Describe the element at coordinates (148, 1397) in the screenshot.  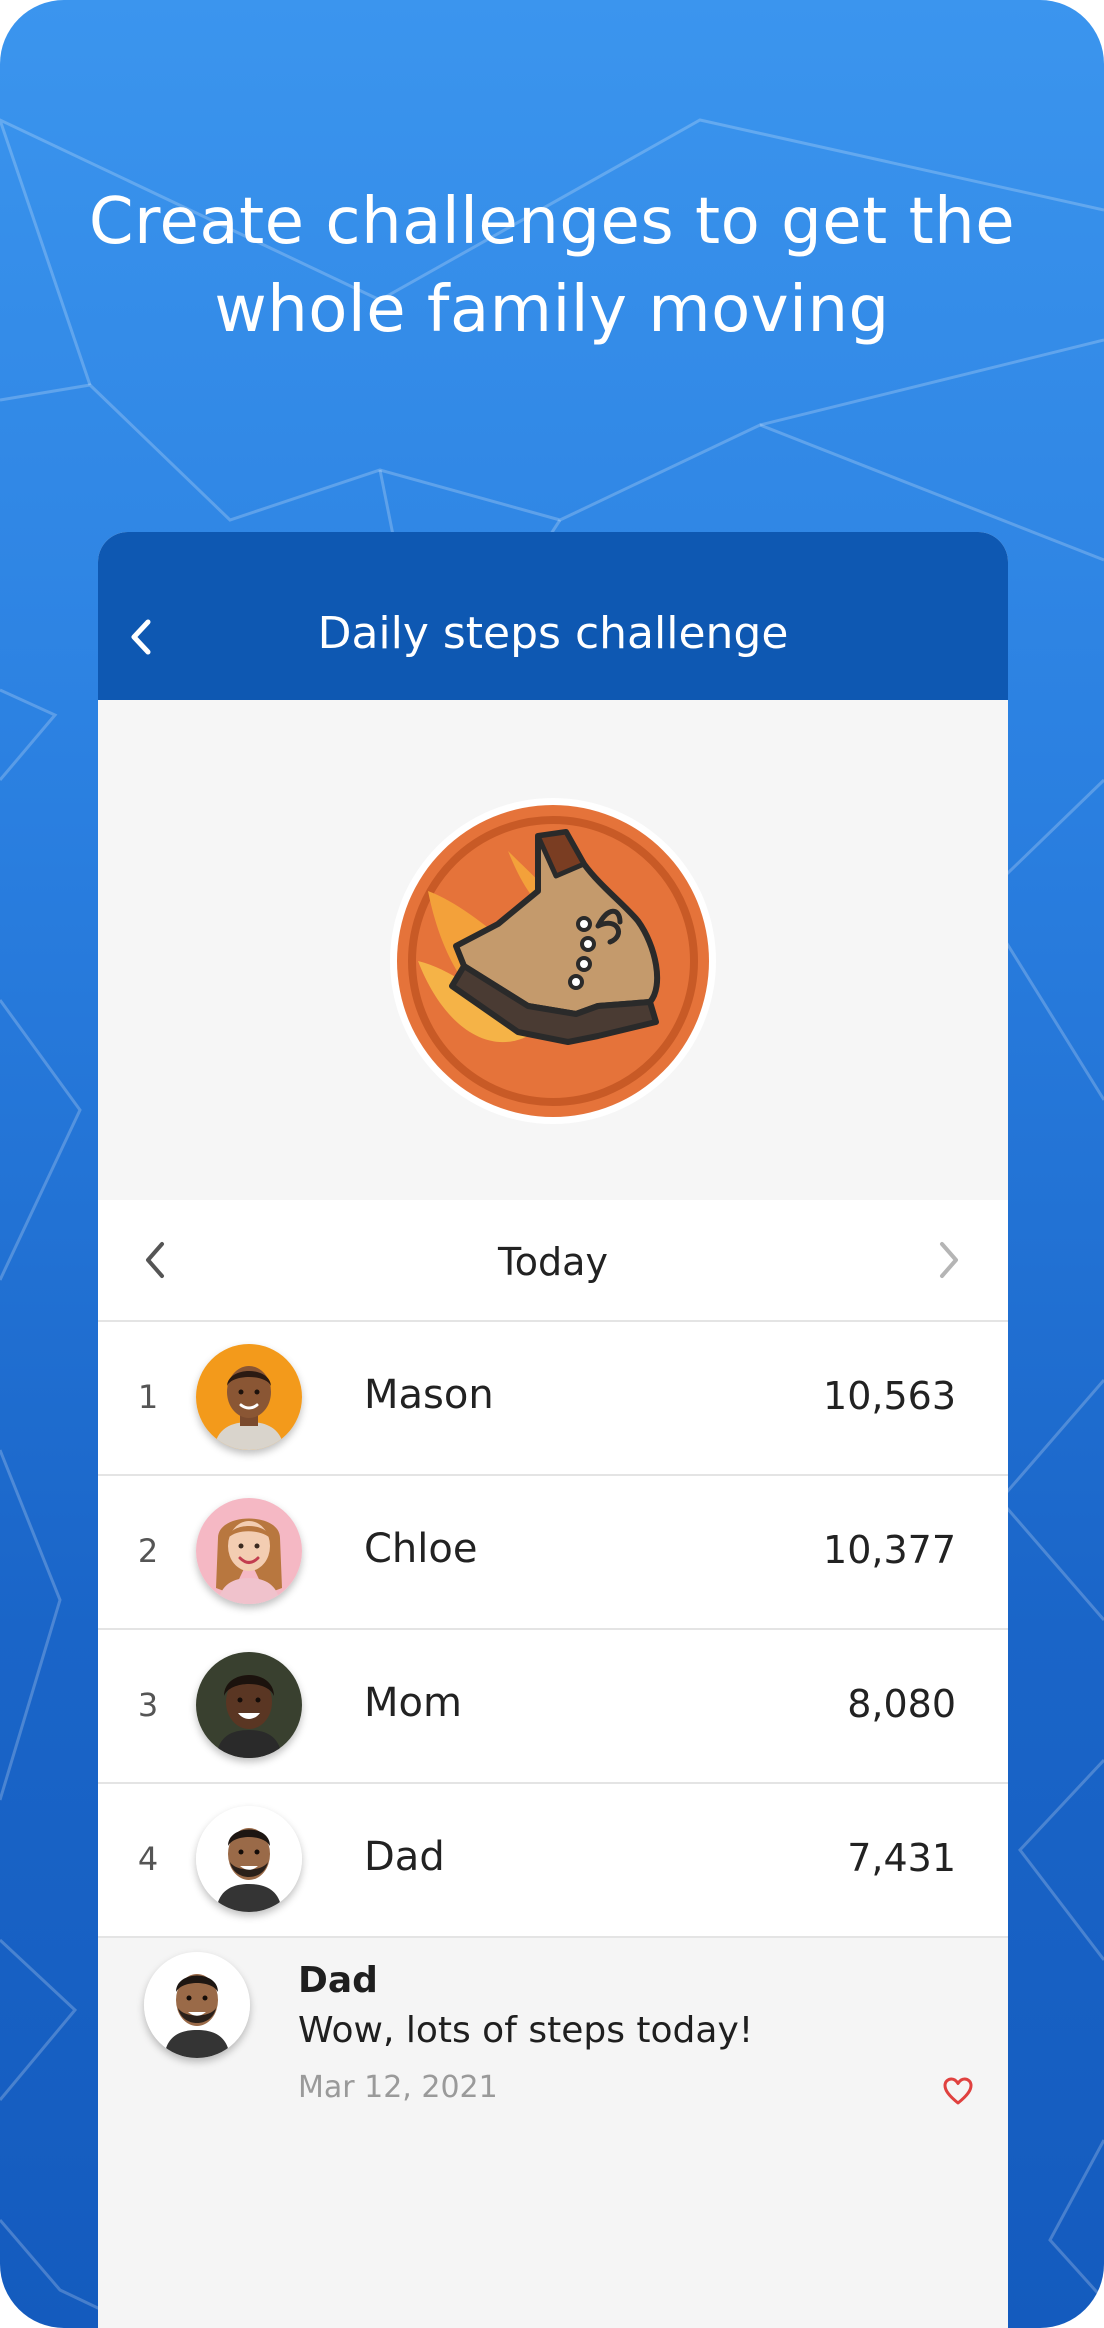
I see `rank: 1` at that location.